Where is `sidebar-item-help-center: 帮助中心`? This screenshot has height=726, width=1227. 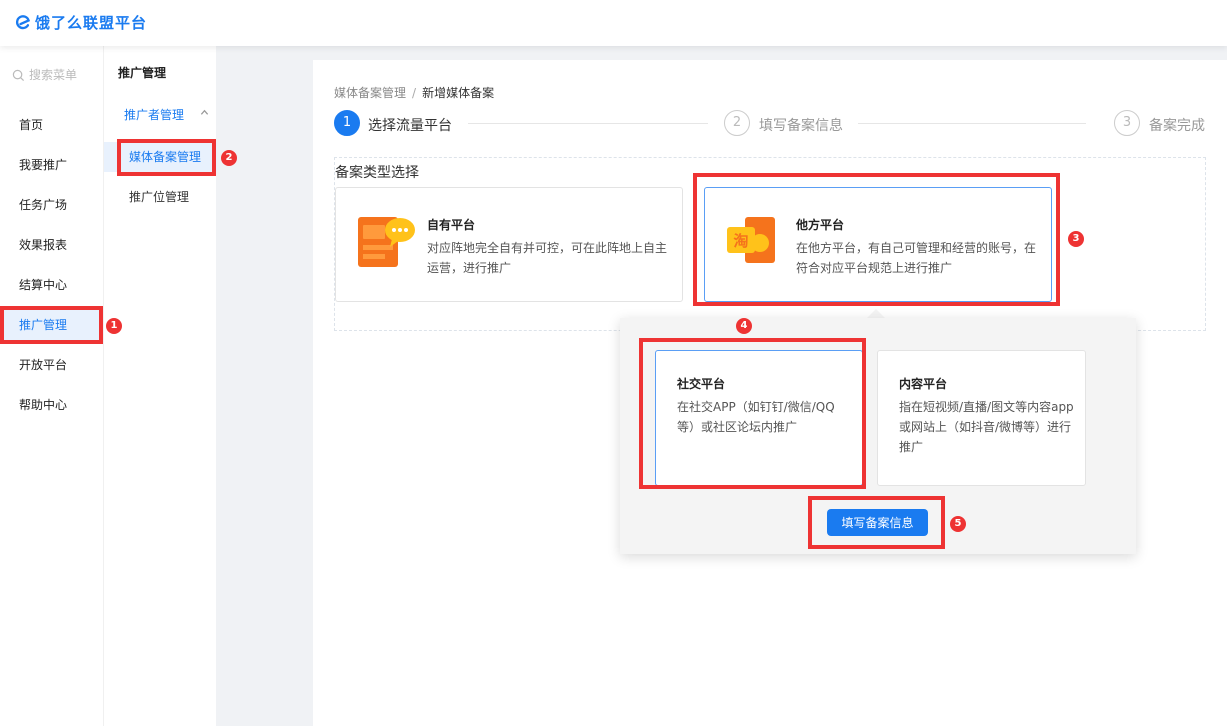 sidebar-item-help-center: 帮助中心 is located at coordinates (51, 405).